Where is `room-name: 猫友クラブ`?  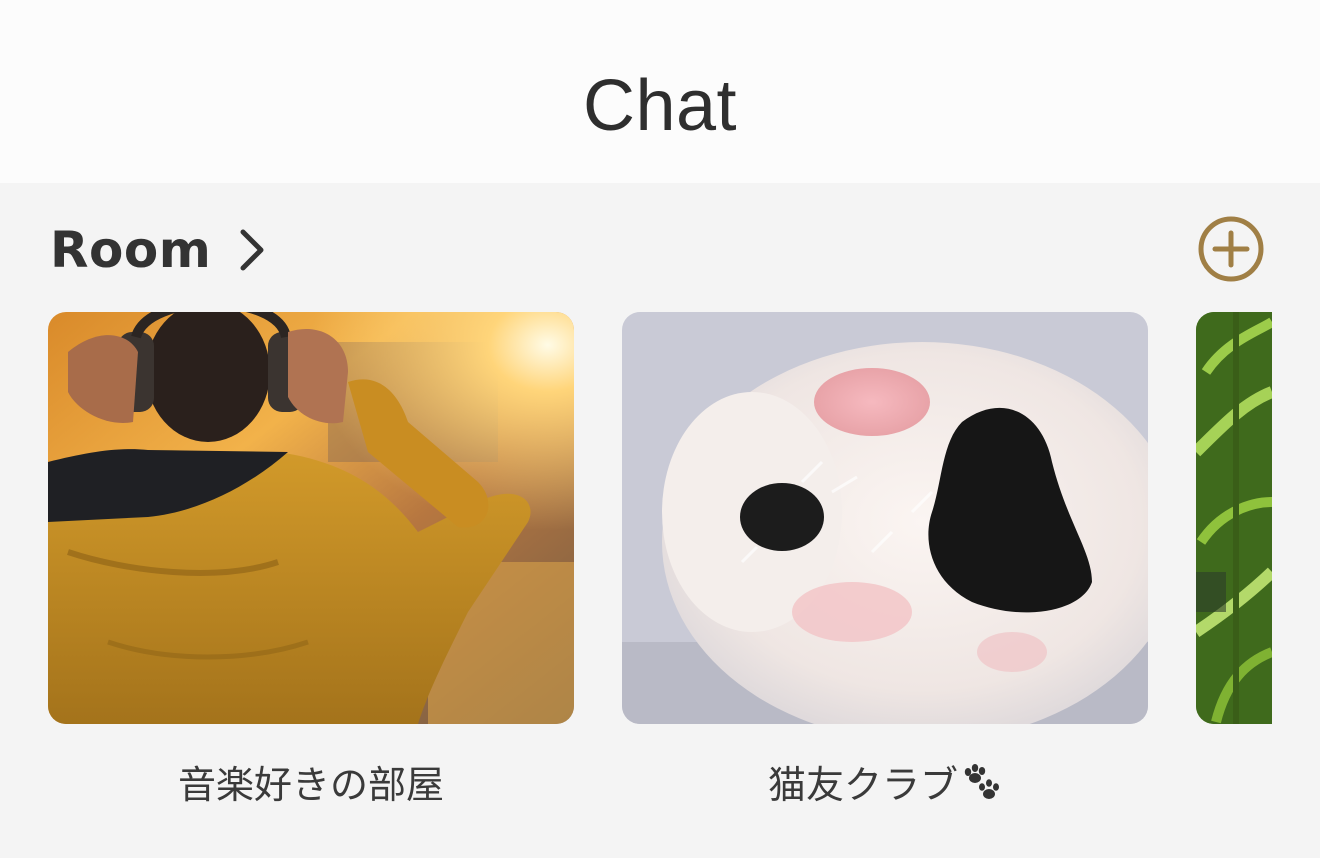
room-name: 猫友クラブ is located at coordinates (885, 783).